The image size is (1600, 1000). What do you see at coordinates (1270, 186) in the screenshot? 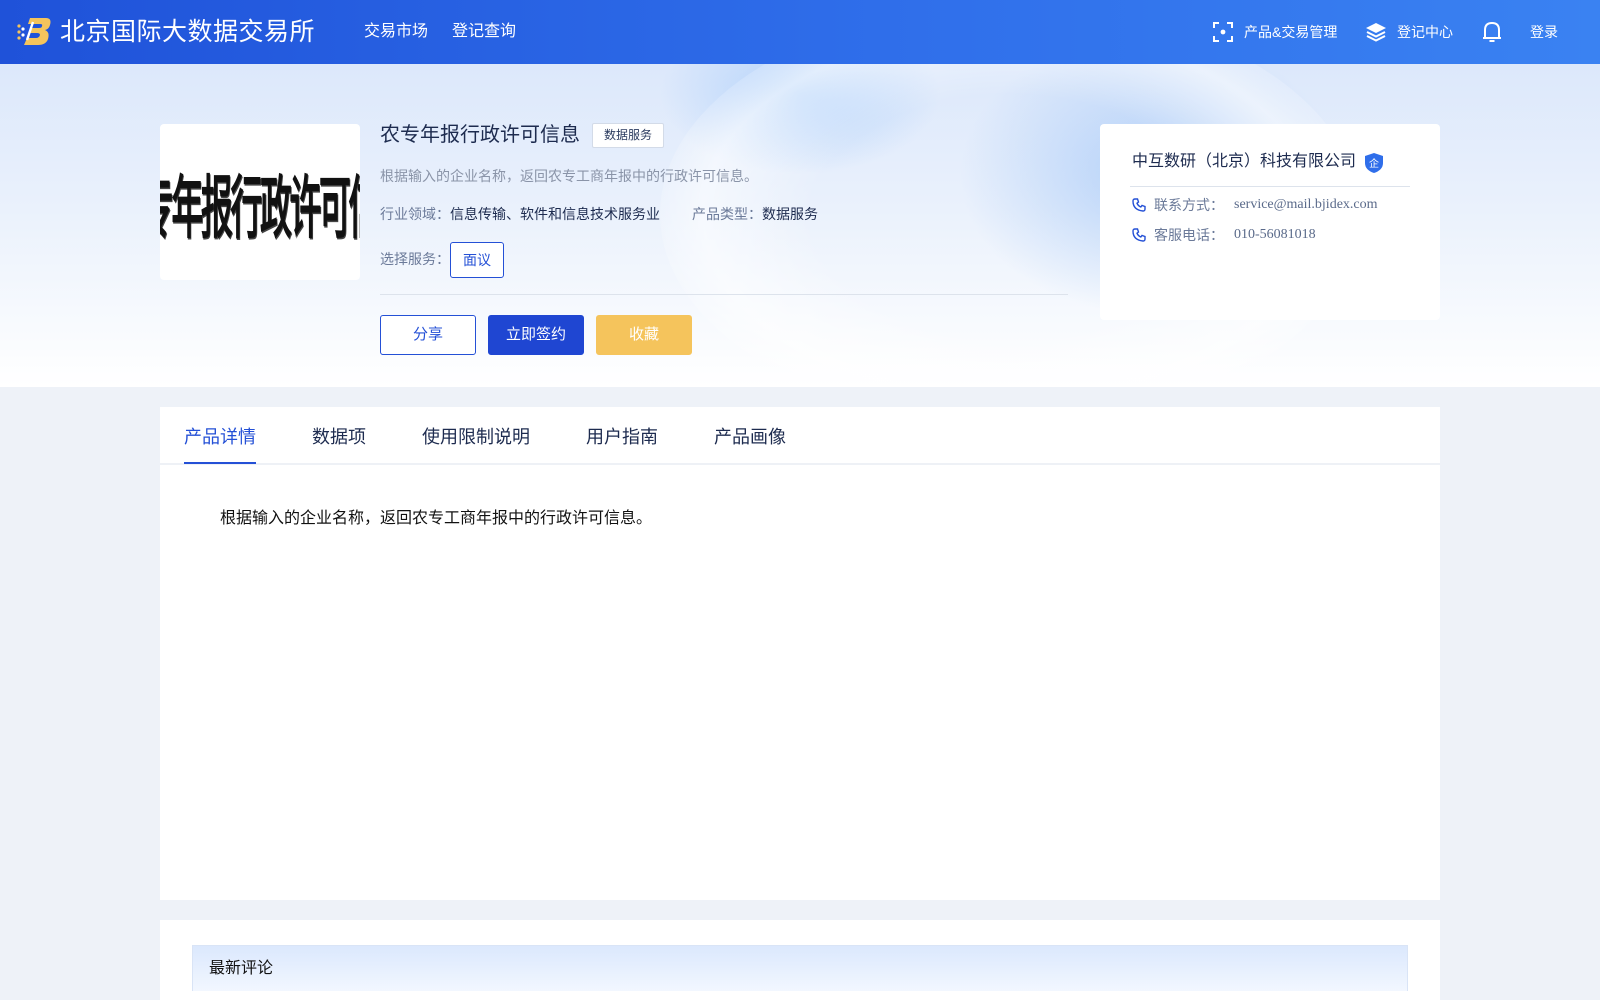
I see `vendor-divider` at bounding box center [1270, 186].